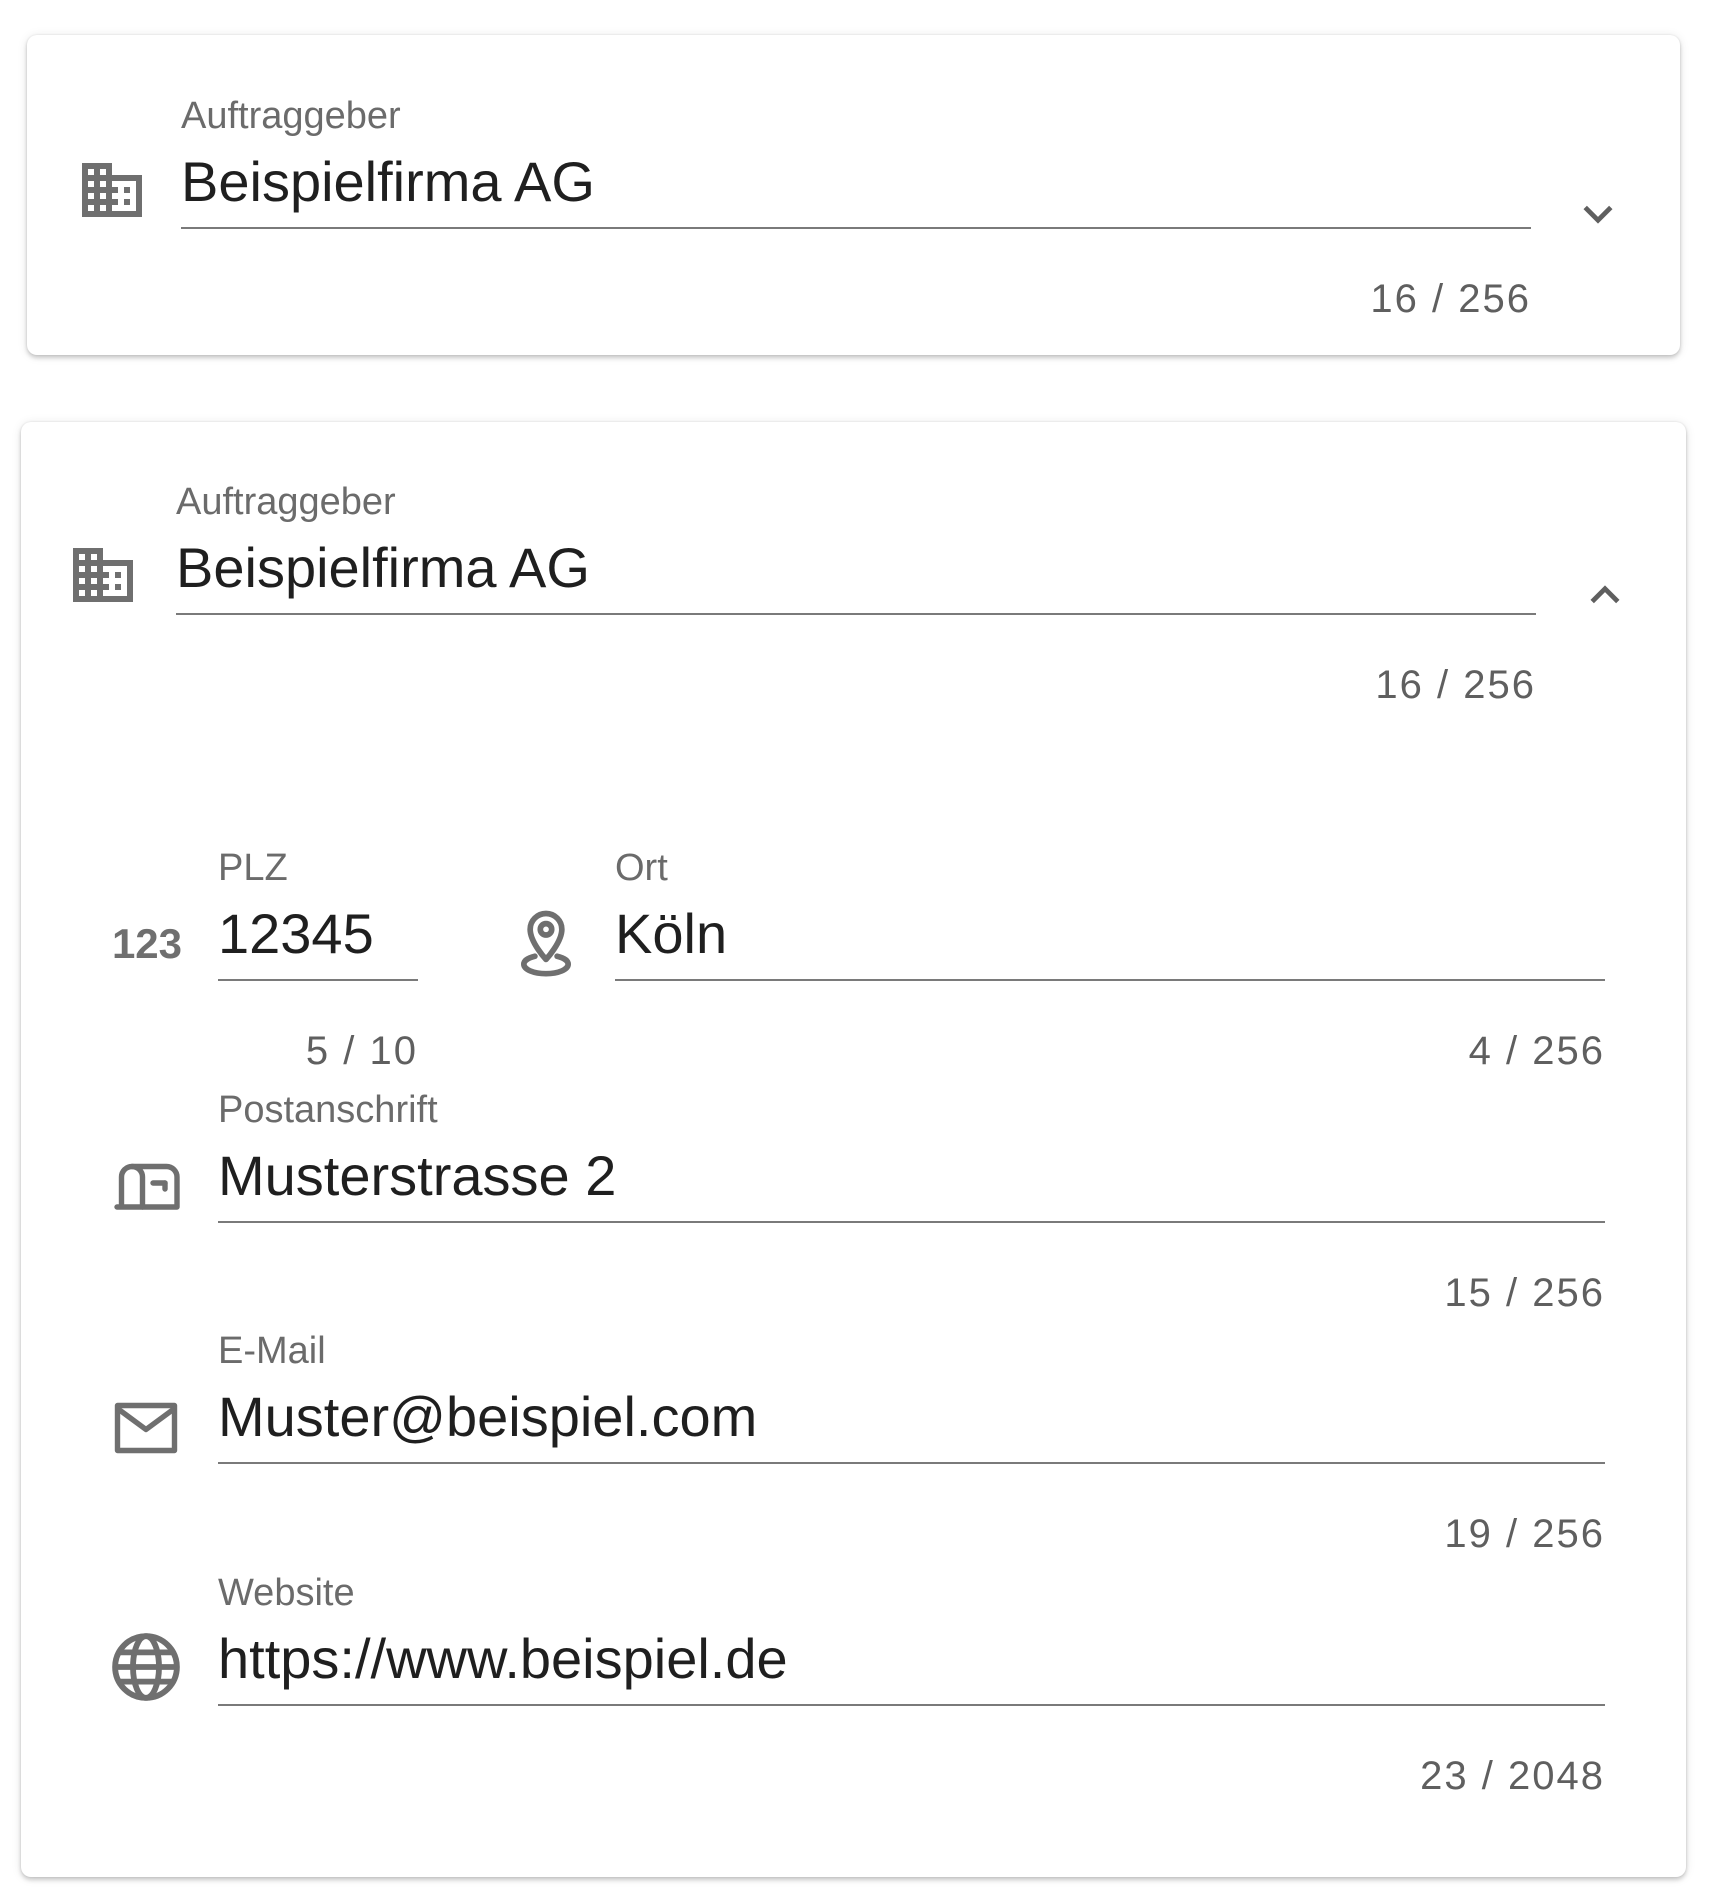 Image resolution: width=1709 pixels, height=1902 pixels. What do you see at coordinates (503, 1659) in the screenshot?
I see `website-input: https://www.beispiel.de` at bounding box center [503, 1659].